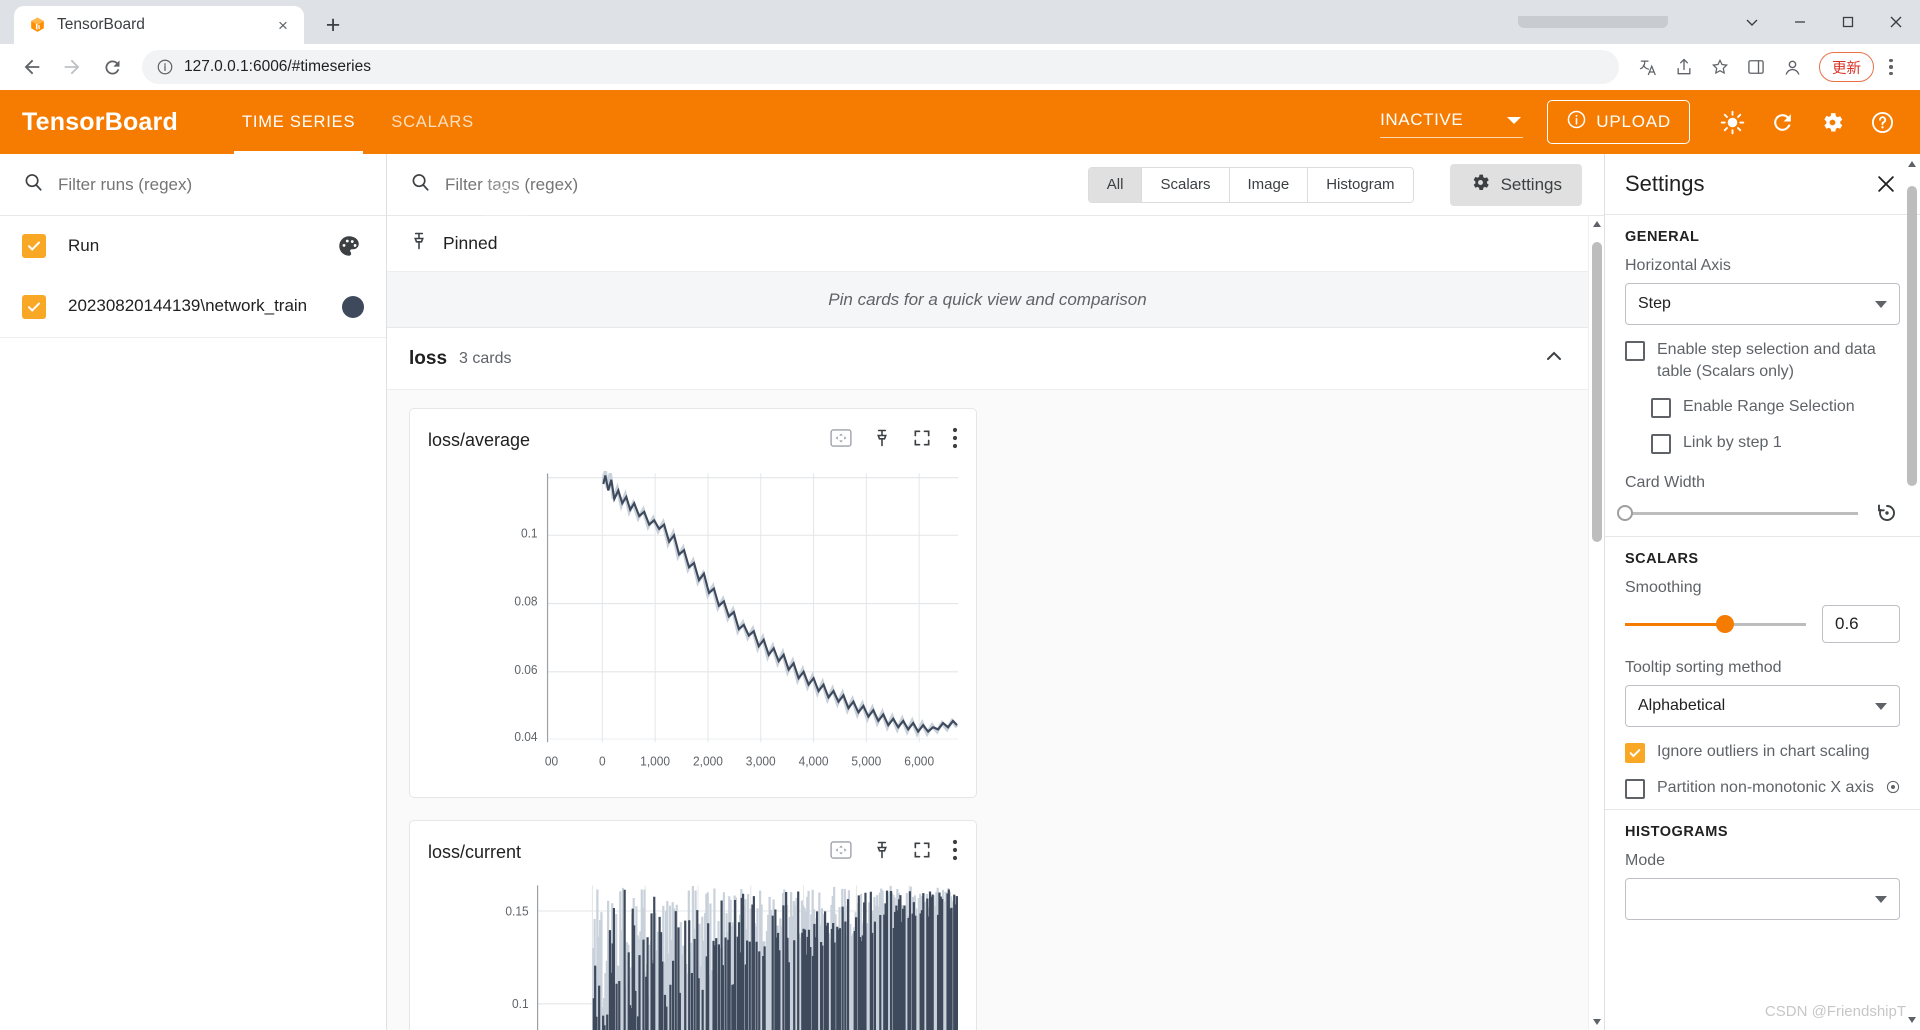  Describe the element at coordinates (1832, 122) in the screenshot. I see `gear-icon` at that location.